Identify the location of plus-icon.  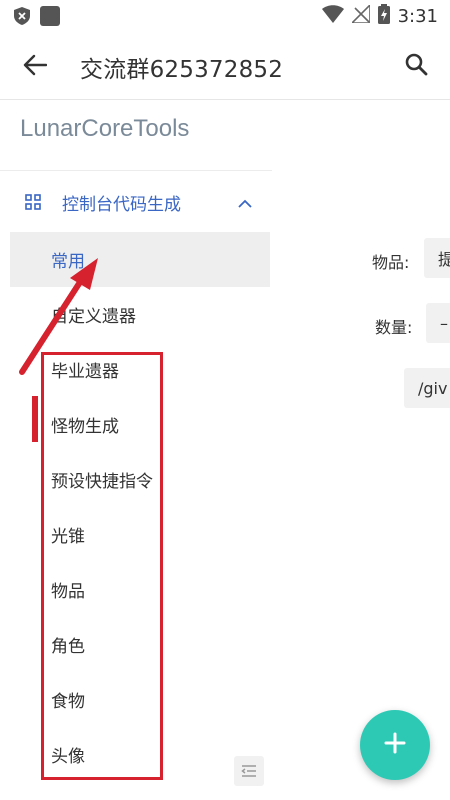
(395, 745).